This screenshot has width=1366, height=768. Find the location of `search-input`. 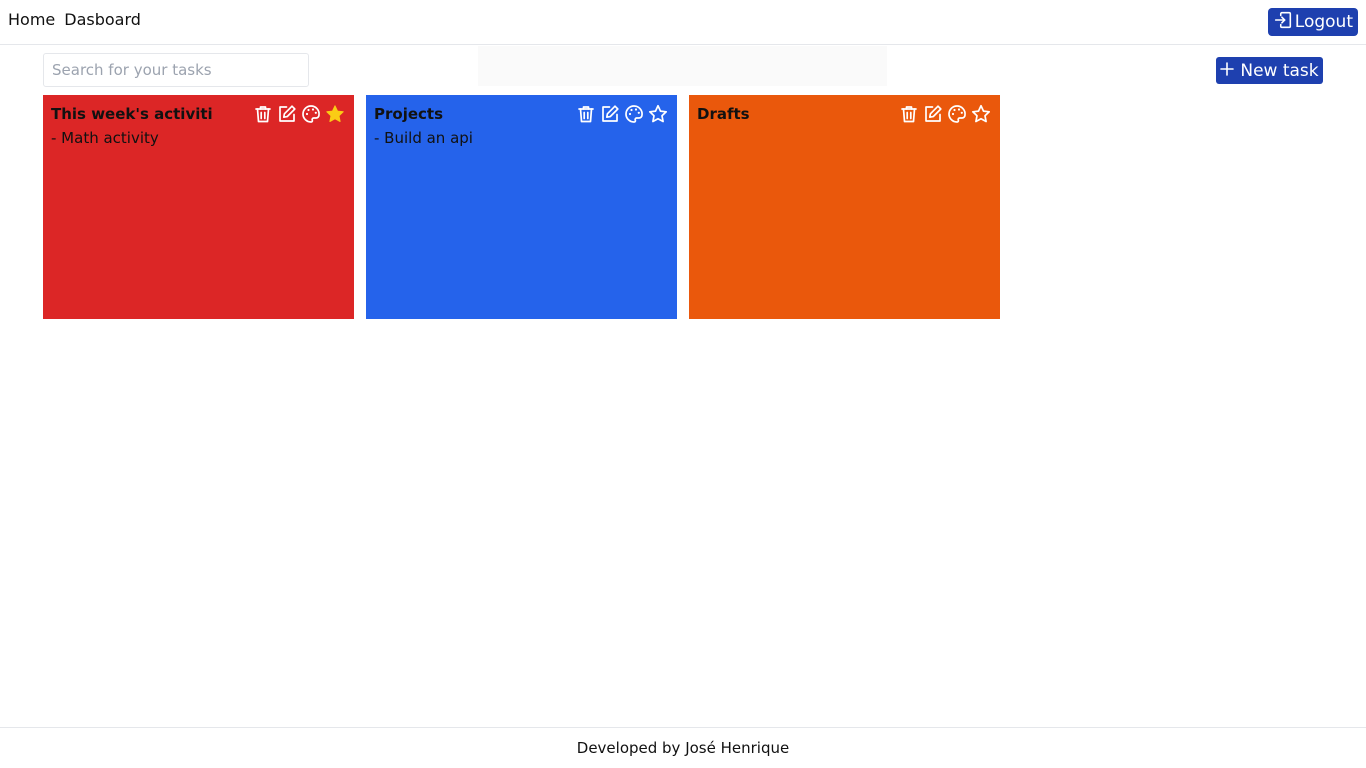

search-input is located at coordinates (176, 70).